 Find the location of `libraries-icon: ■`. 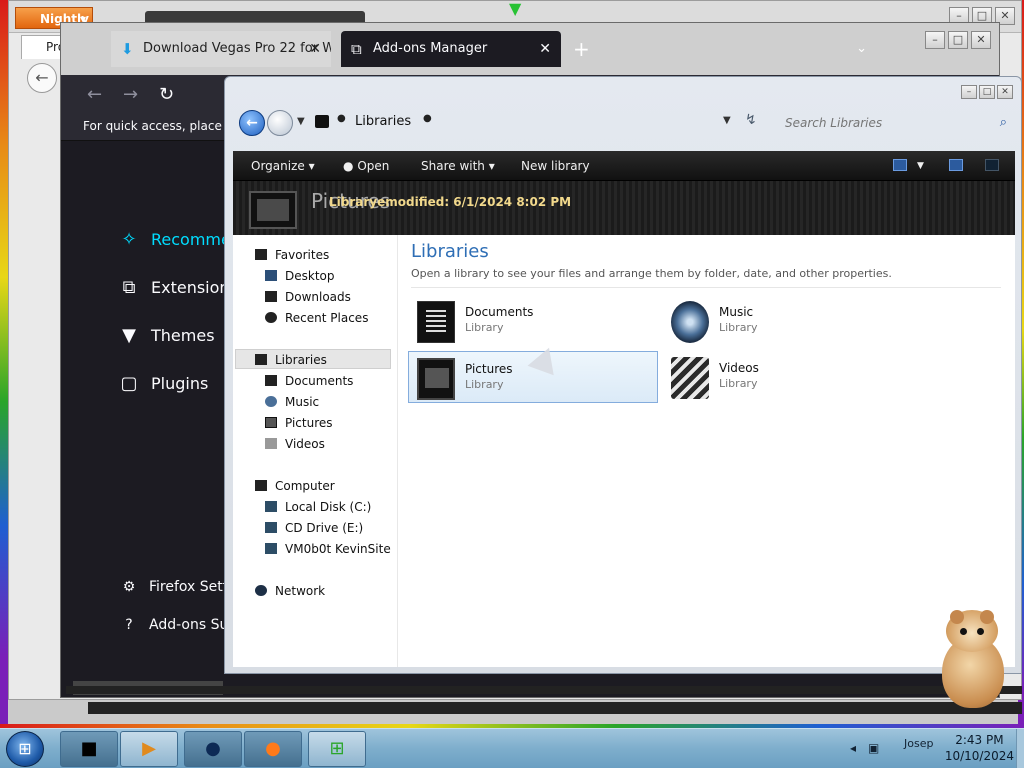

libraries-icon: ■ is located at coordinates (89, 748).